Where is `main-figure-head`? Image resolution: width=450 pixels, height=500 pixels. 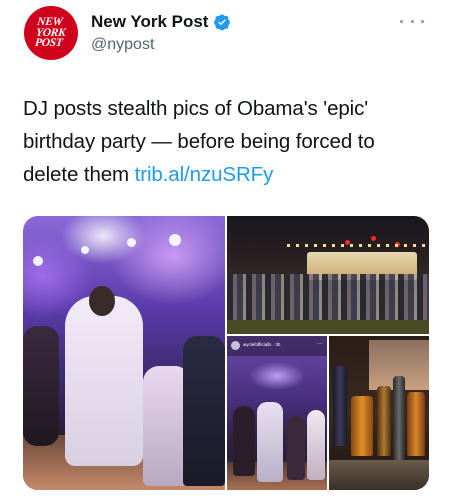
main-figure-head is located at coordinates (102, 301).